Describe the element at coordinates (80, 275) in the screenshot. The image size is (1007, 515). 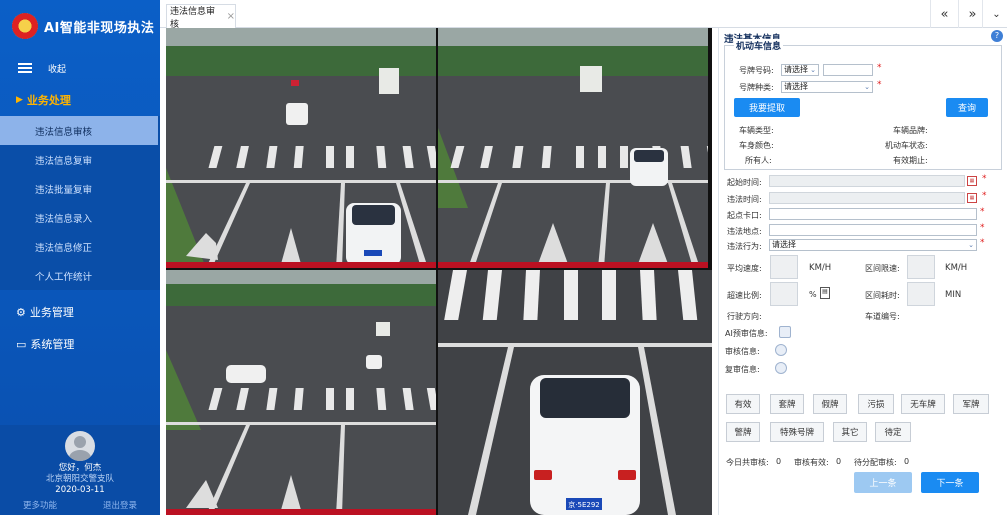
I see `sidebar-item-work-stats: 个人工作统计` at that location.